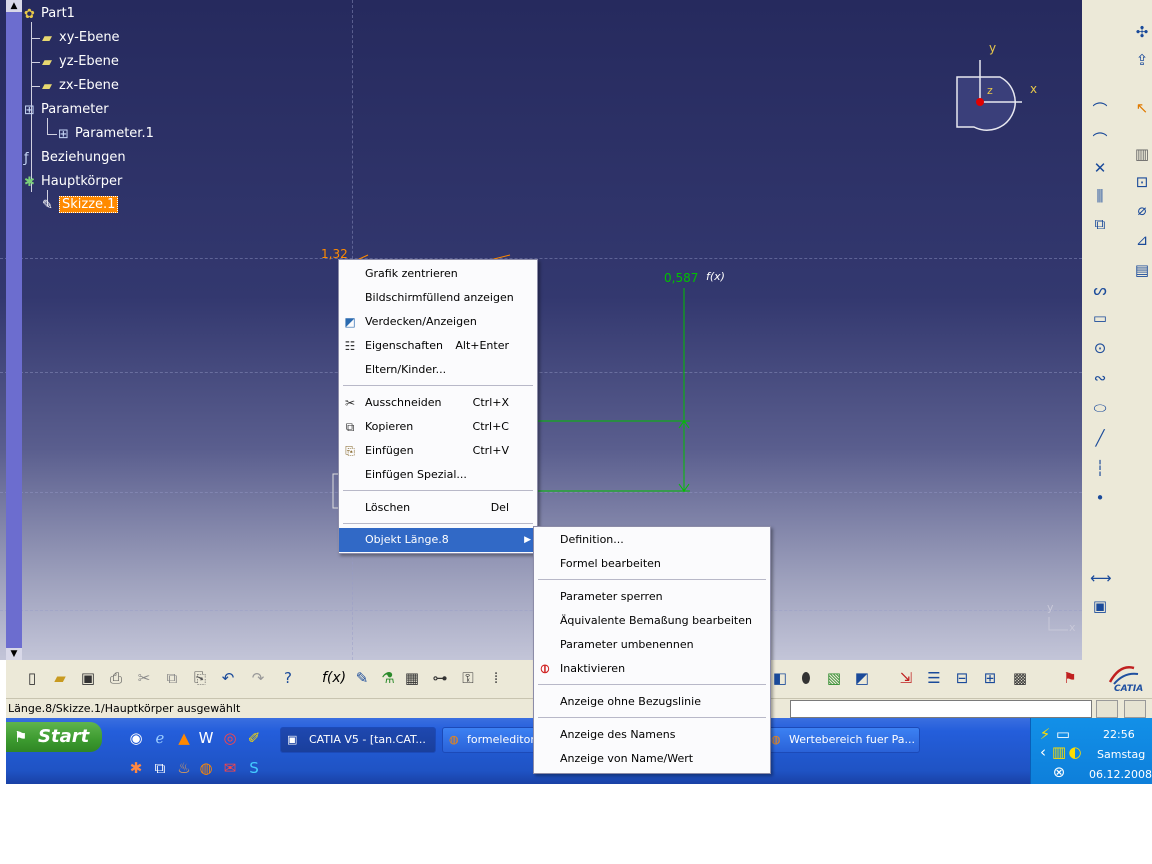  Describe the element at coordinates (80, 86) in the screenshot. I see `tree-item-zx-plane: ▰ zx-Ebene` at that location.